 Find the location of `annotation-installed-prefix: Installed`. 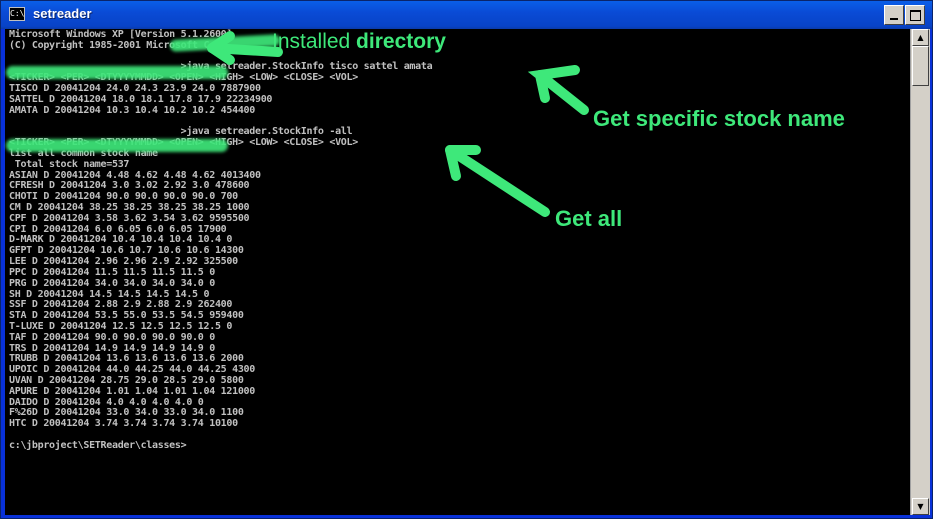

annotation-installed-prefix: Installed is located at coordinates (311, 41).